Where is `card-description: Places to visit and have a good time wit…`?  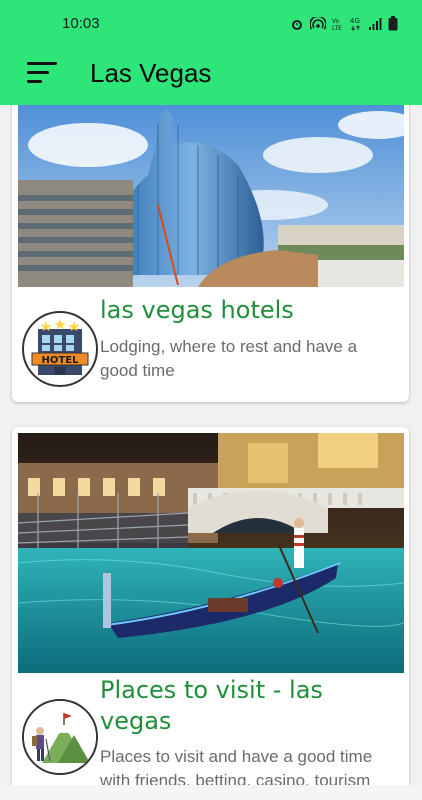 card-description: Places to visit and have a good time wit… is located at coordinates (236, 766).